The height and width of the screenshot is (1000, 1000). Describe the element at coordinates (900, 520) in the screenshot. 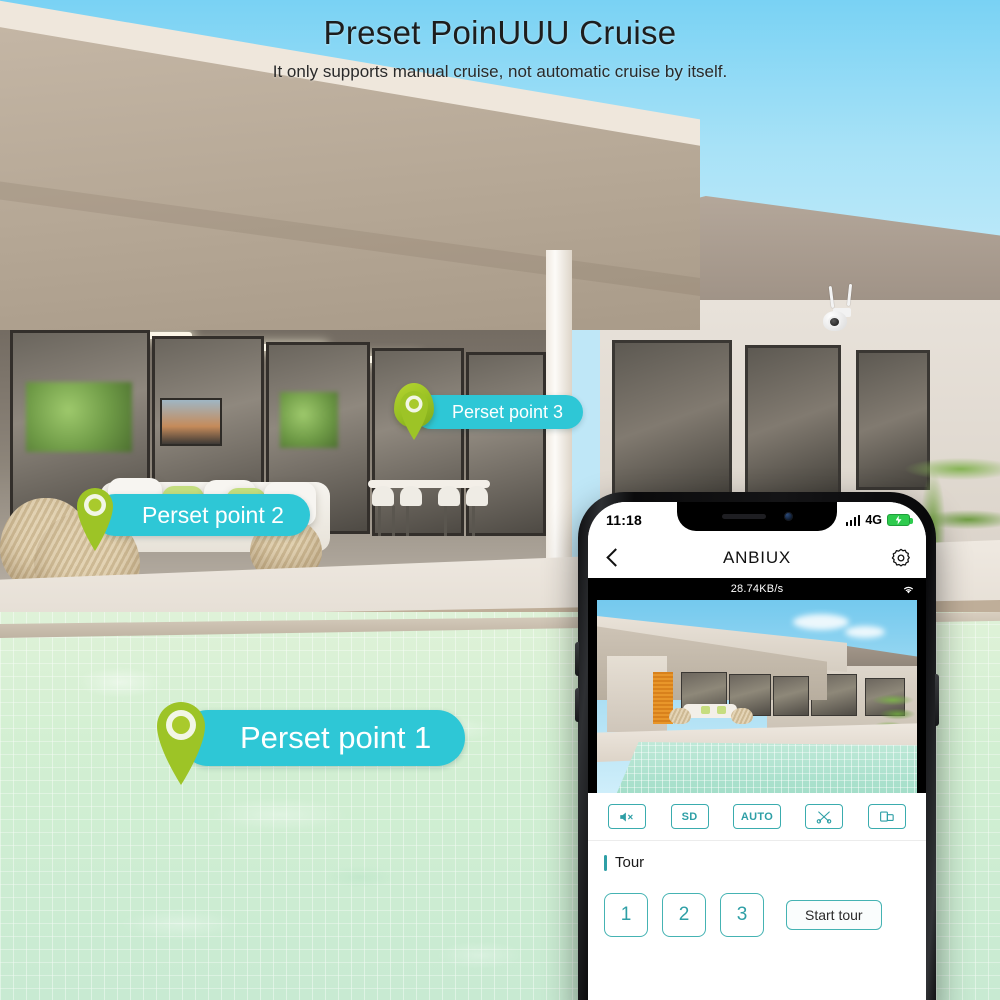

I see `battery-charging-icon` at that location.